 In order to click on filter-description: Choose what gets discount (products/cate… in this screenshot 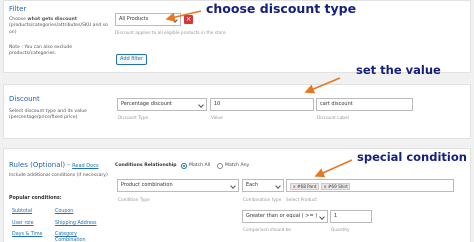, I will do `click(58, 26)`.